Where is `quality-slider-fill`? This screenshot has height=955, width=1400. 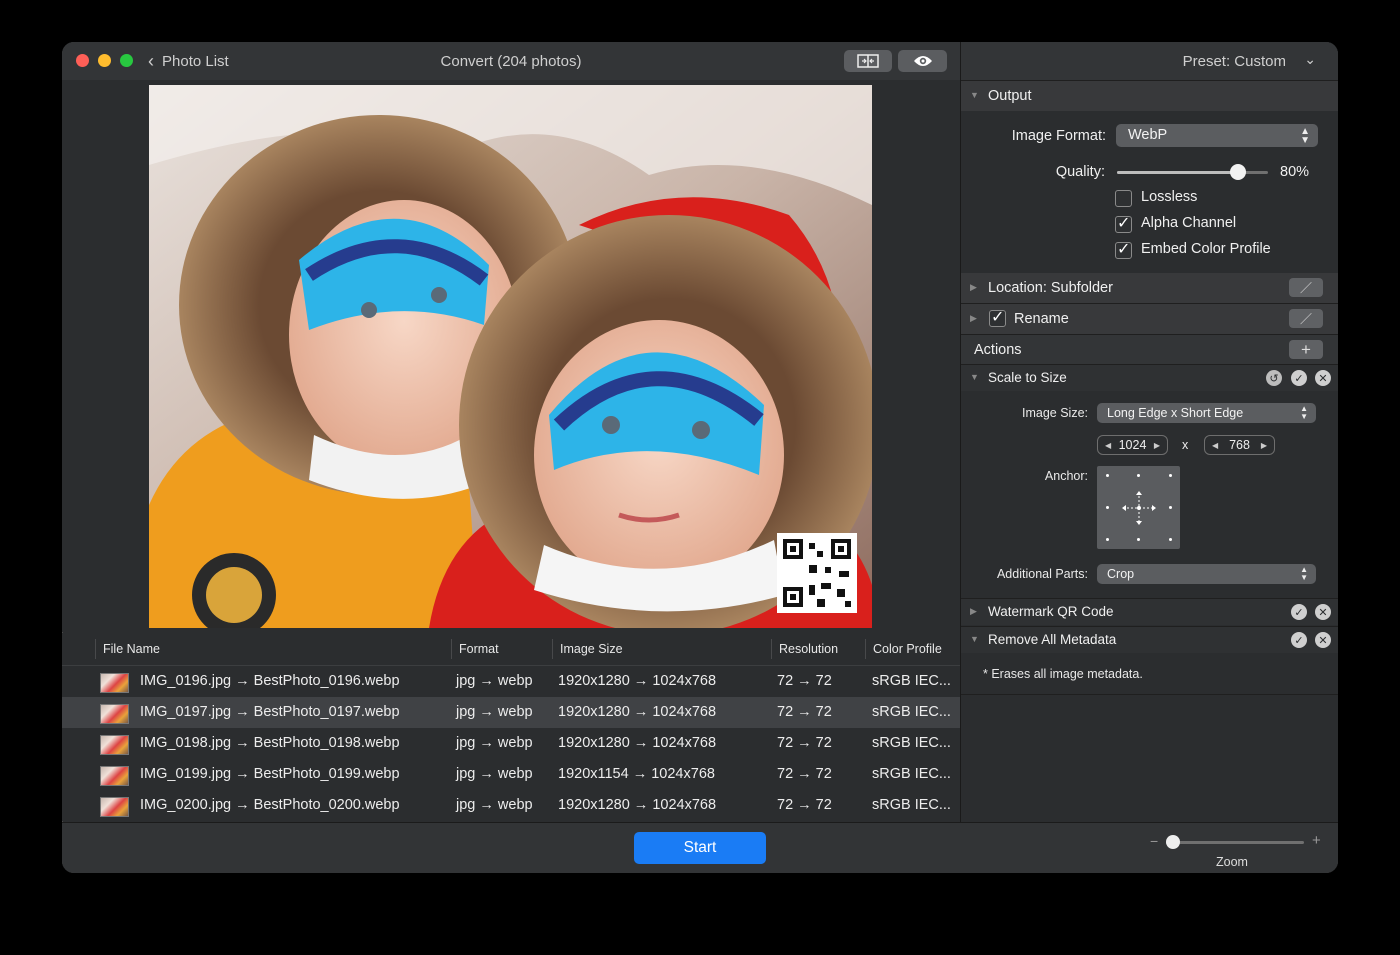
quality-slider-fill is located at coordinates (1177, 172).